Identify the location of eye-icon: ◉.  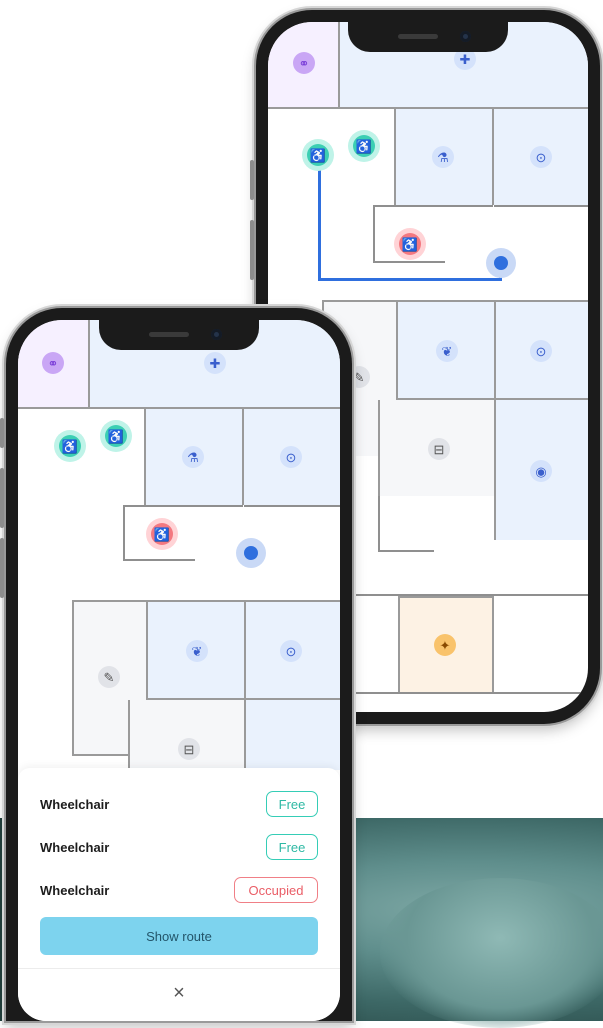
(541, 471).